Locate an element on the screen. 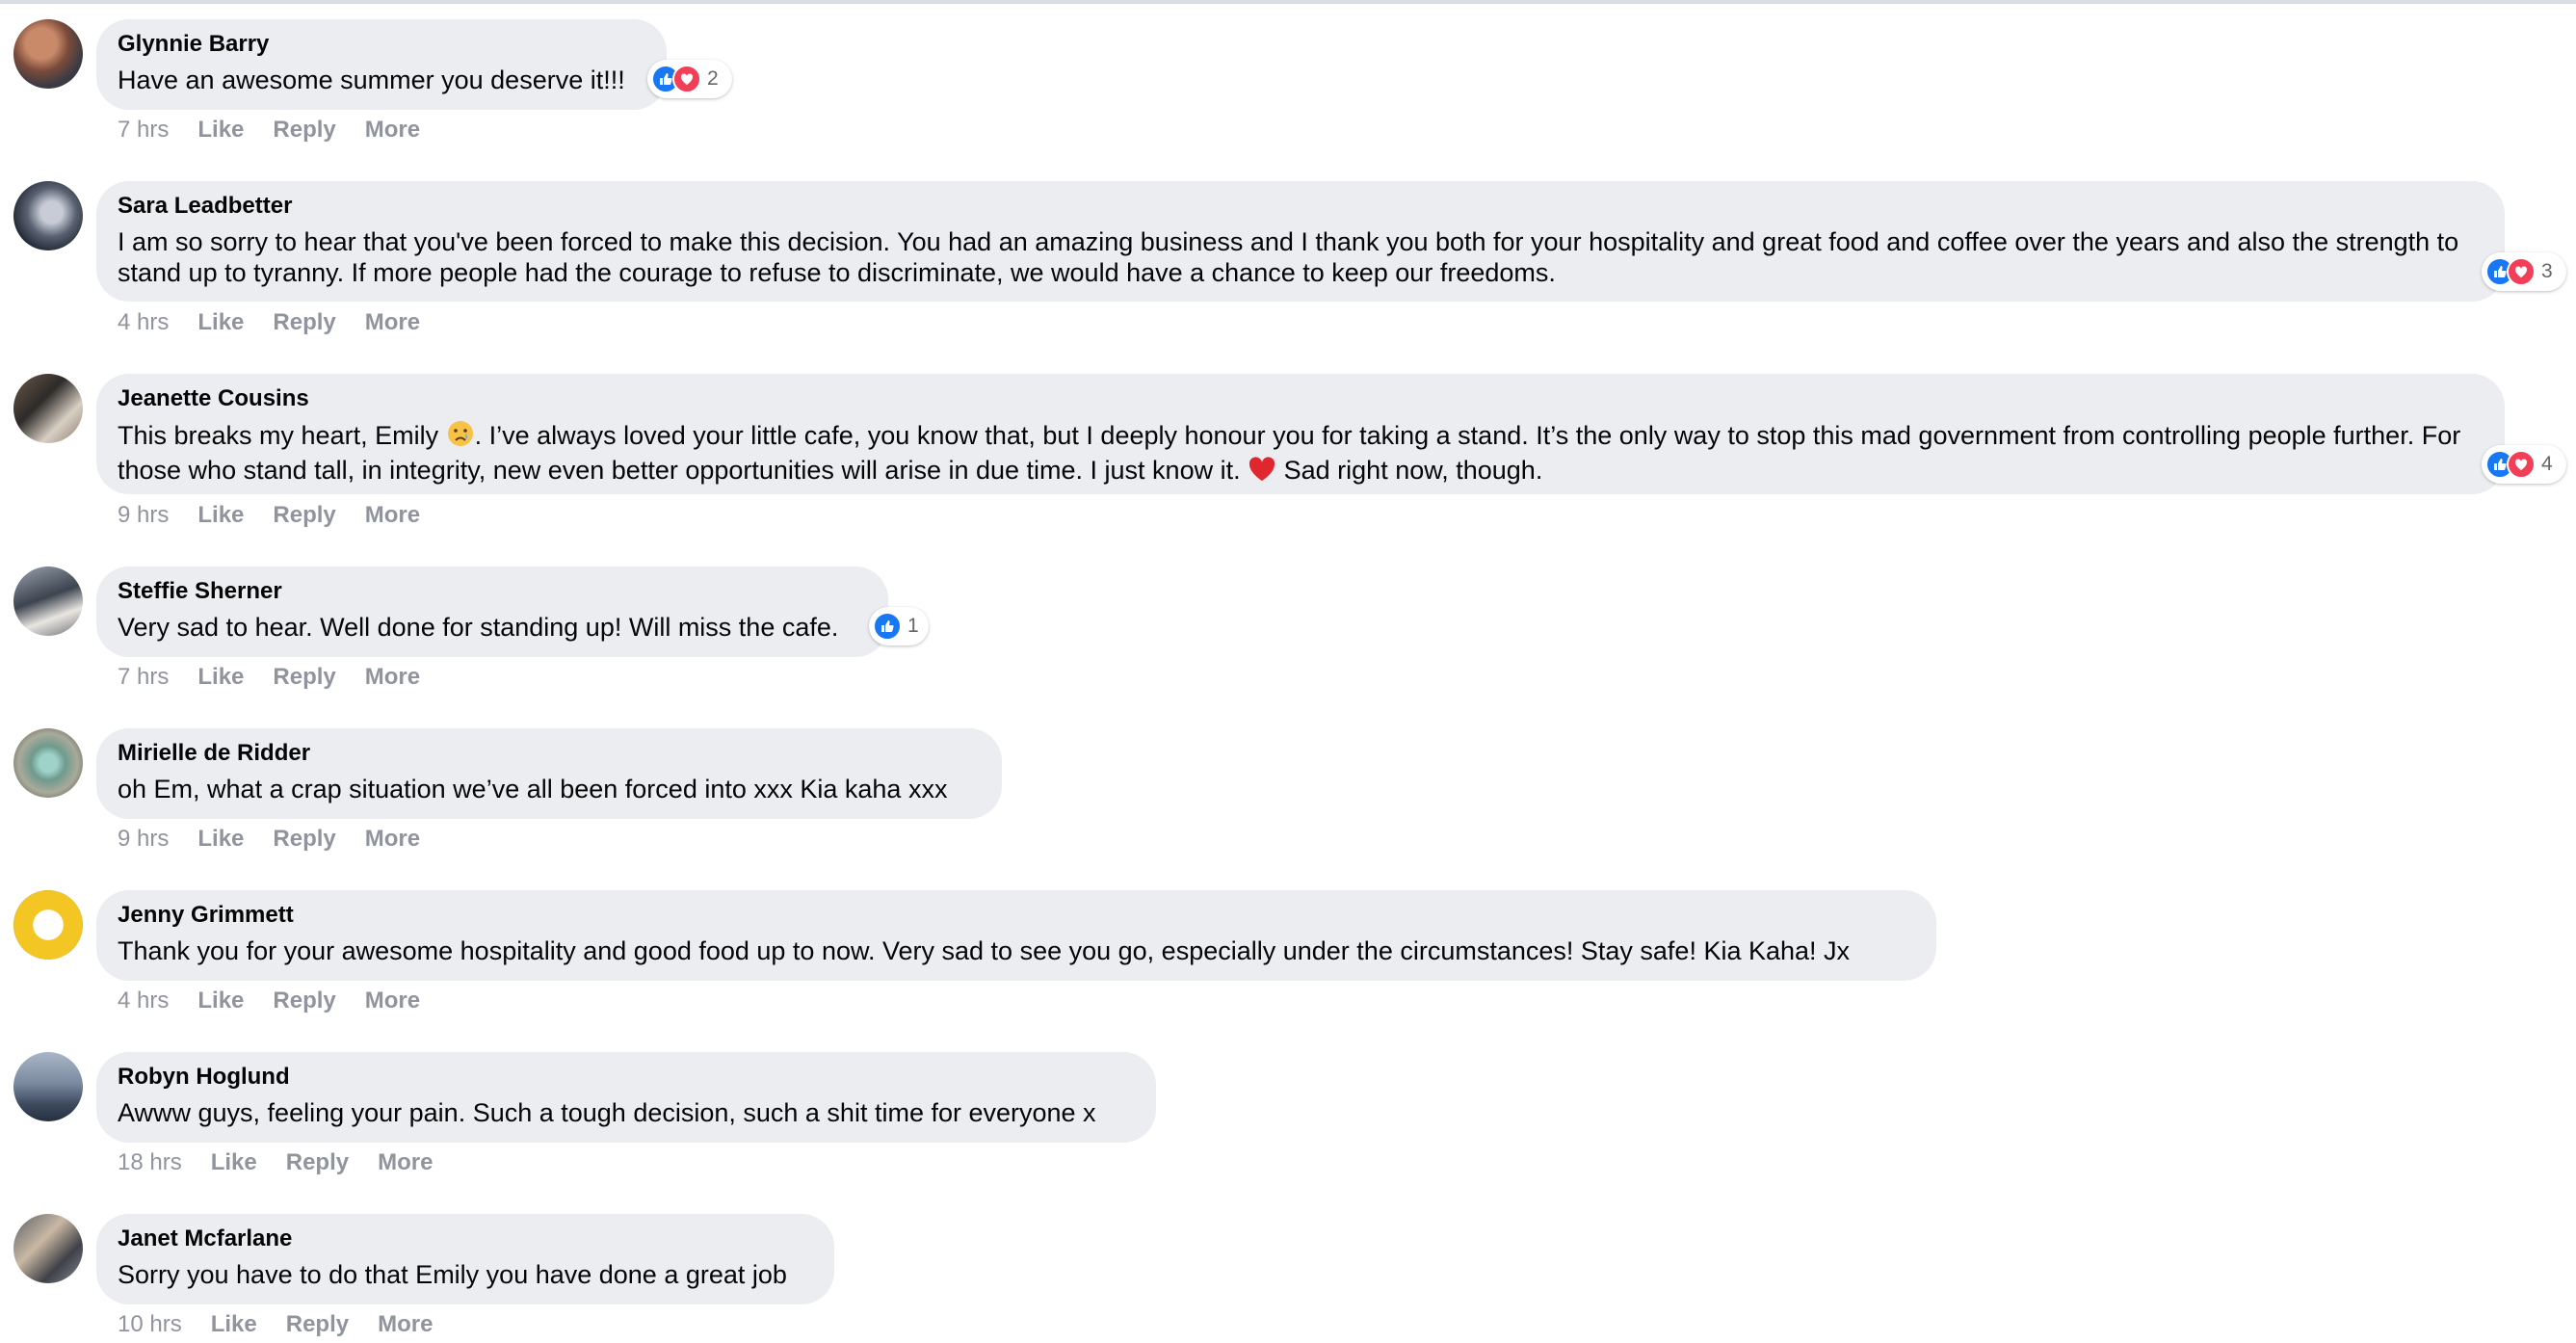  reactions-summary: 2 is located at coordinates (690, 79).